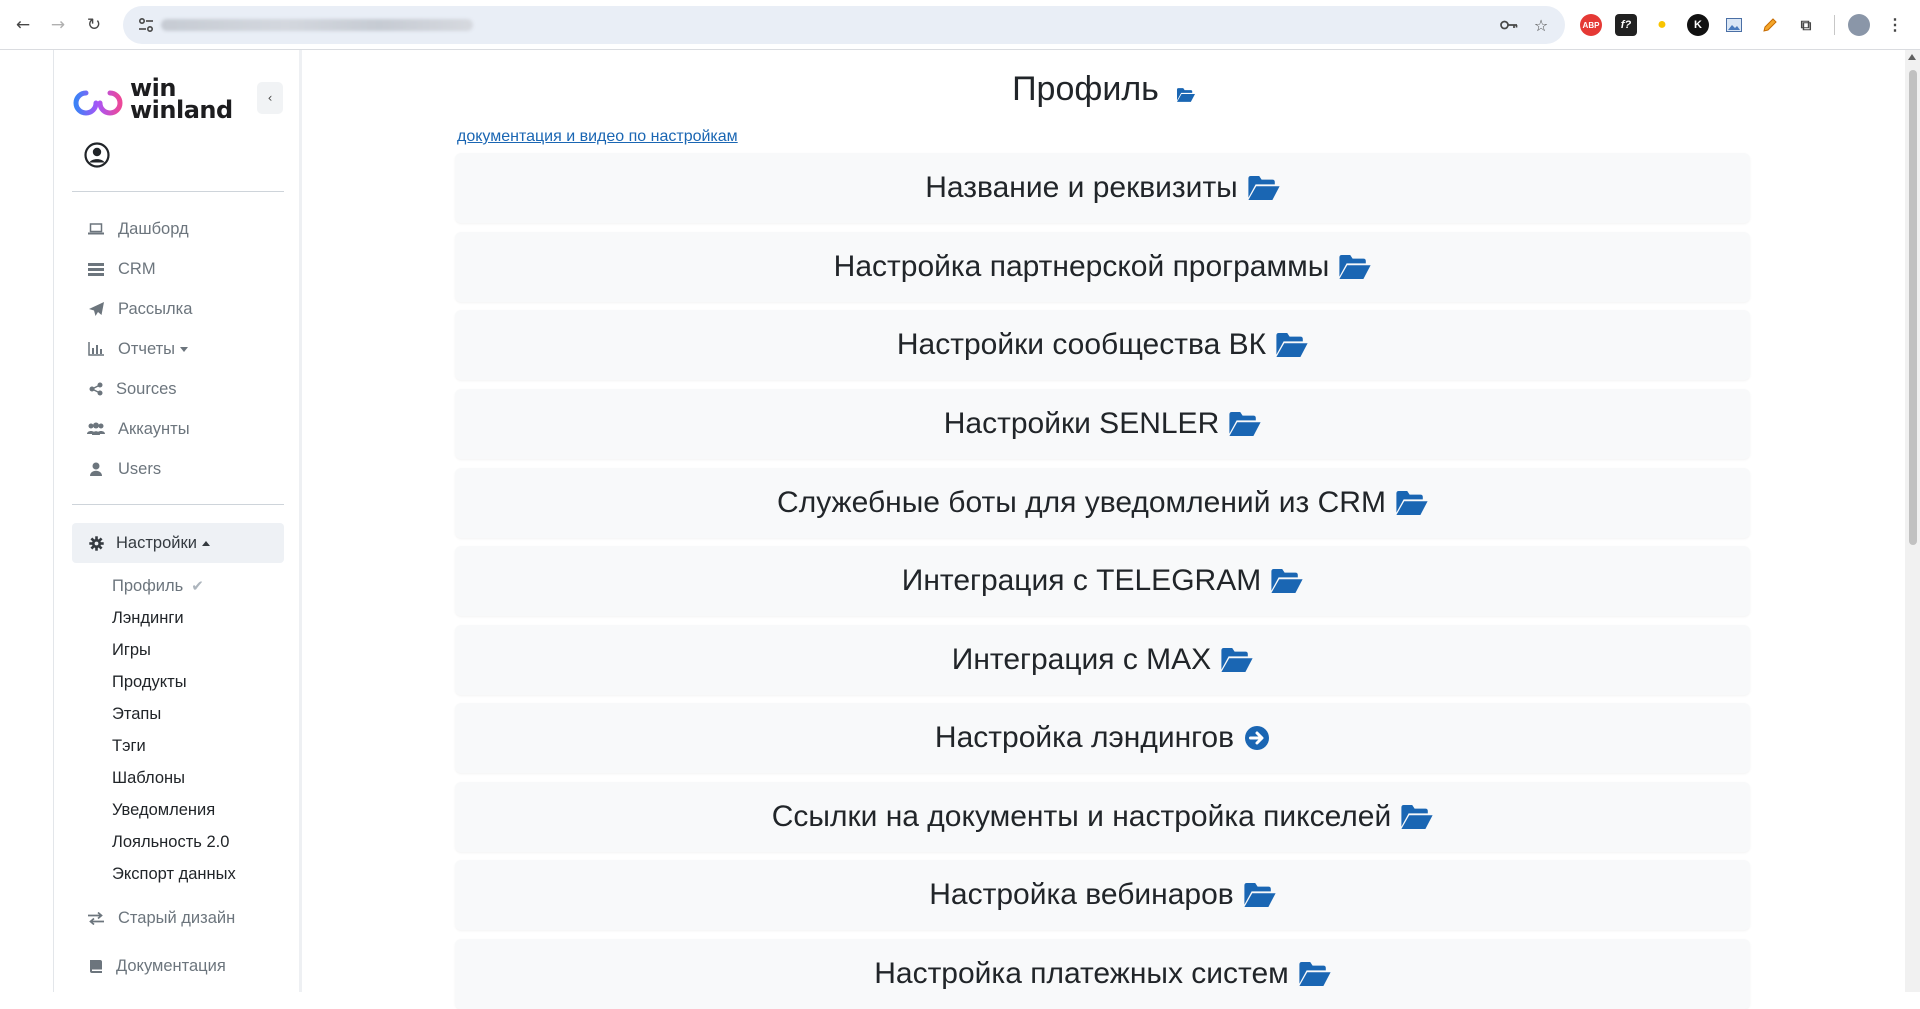  I want to click on caret-up-icon, so click(205, 543).